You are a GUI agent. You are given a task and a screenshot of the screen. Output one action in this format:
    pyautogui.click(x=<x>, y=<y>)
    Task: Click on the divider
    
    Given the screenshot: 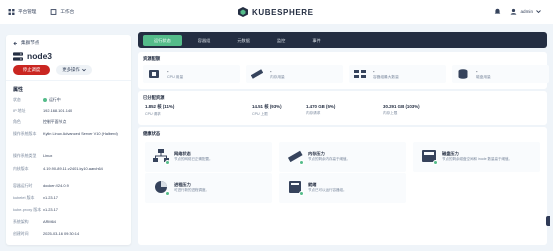 What is the action you would take?
    pyautogui.click(x=68, y=80)
    